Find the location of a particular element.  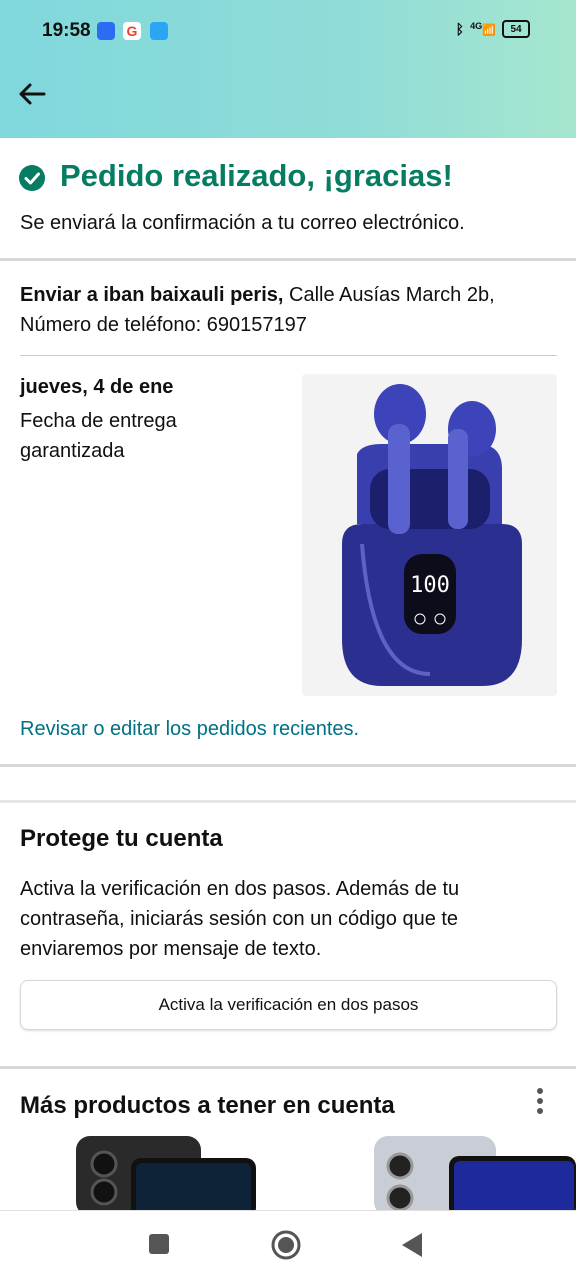

earbuds-image: 100 is located at coordinates (432, 535).